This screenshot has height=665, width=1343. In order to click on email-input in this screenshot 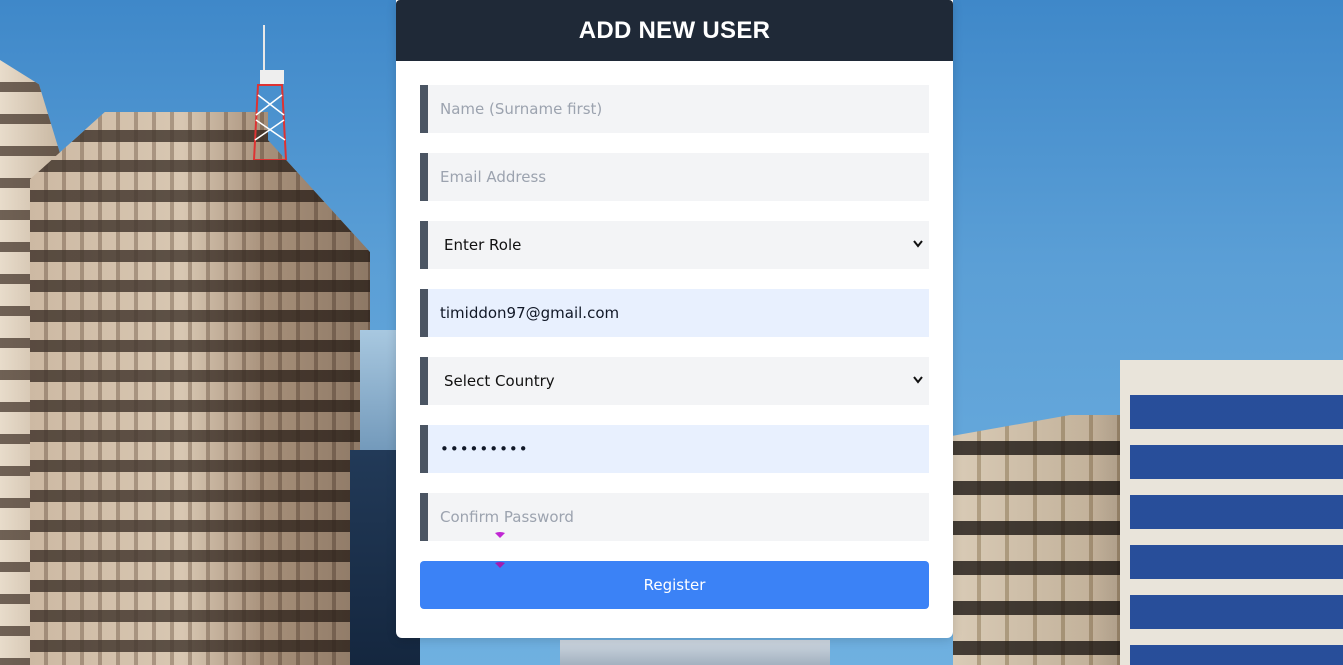, I will do `click(678, 177)`.